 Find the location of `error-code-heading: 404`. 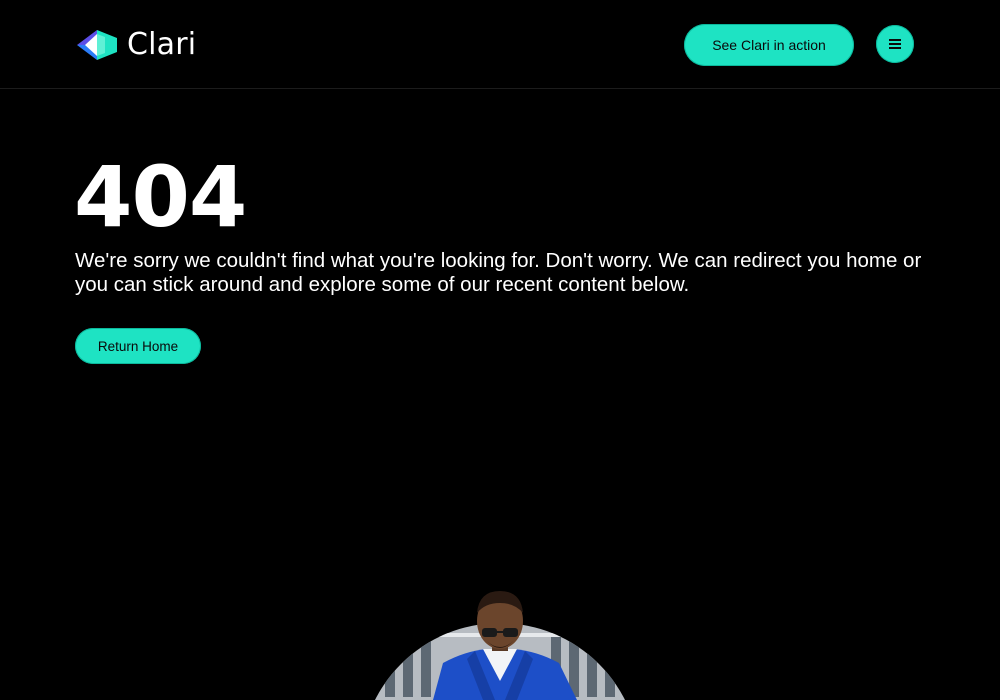

error-code-heading: 404 is located at coordinates (160, 197).